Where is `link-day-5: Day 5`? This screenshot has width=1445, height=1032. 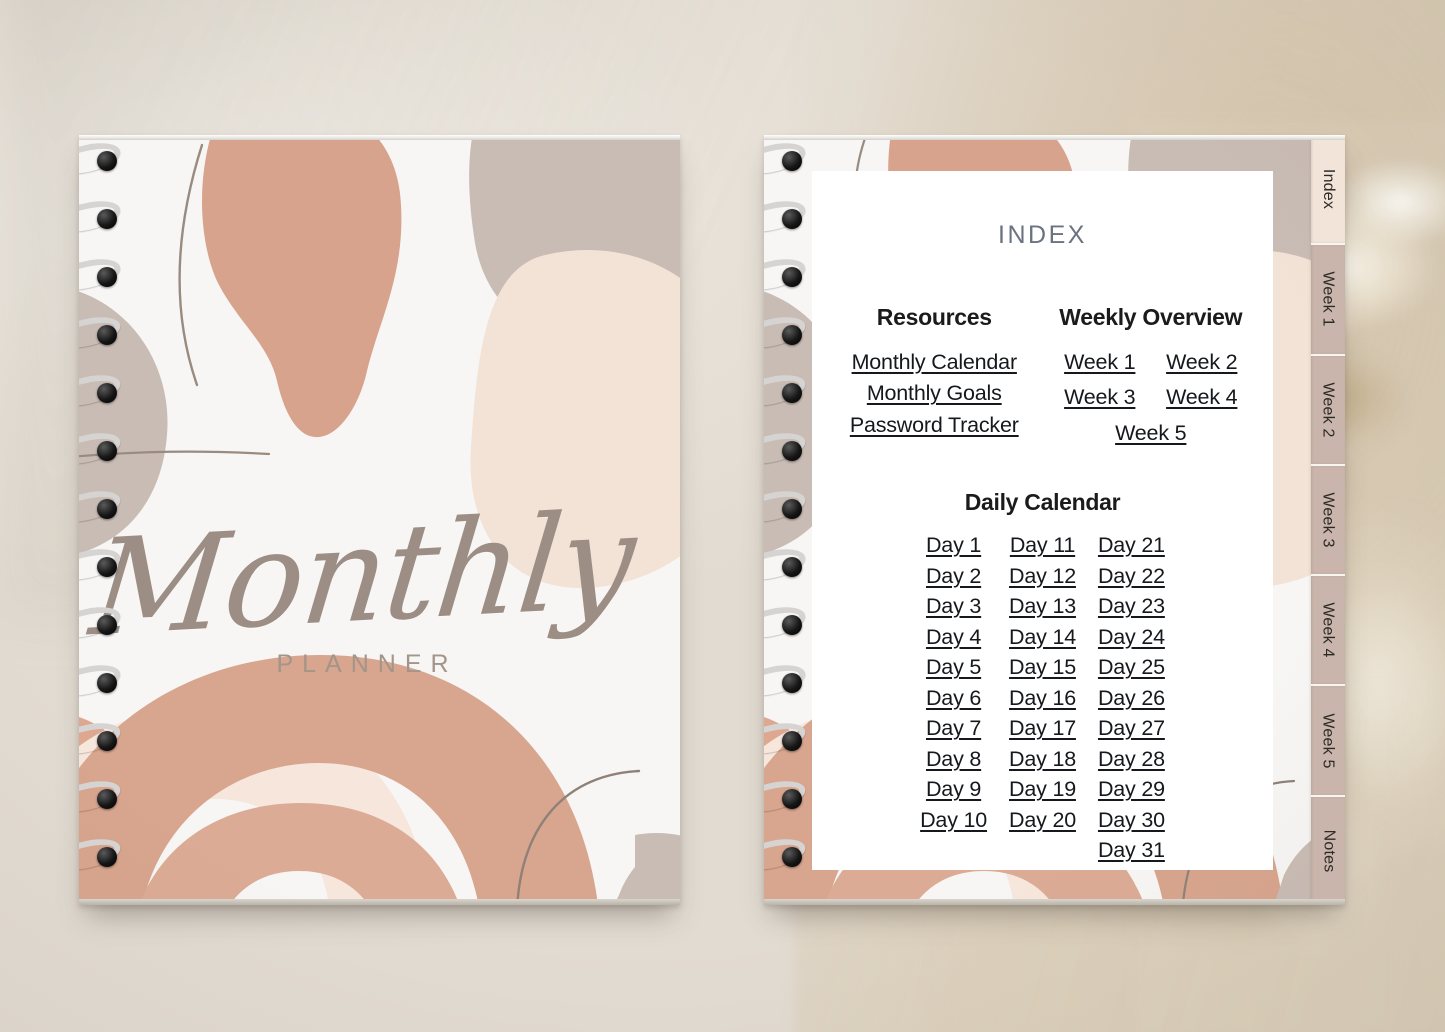
link-day-5: Day 5 is located at coordinates (953, 667).